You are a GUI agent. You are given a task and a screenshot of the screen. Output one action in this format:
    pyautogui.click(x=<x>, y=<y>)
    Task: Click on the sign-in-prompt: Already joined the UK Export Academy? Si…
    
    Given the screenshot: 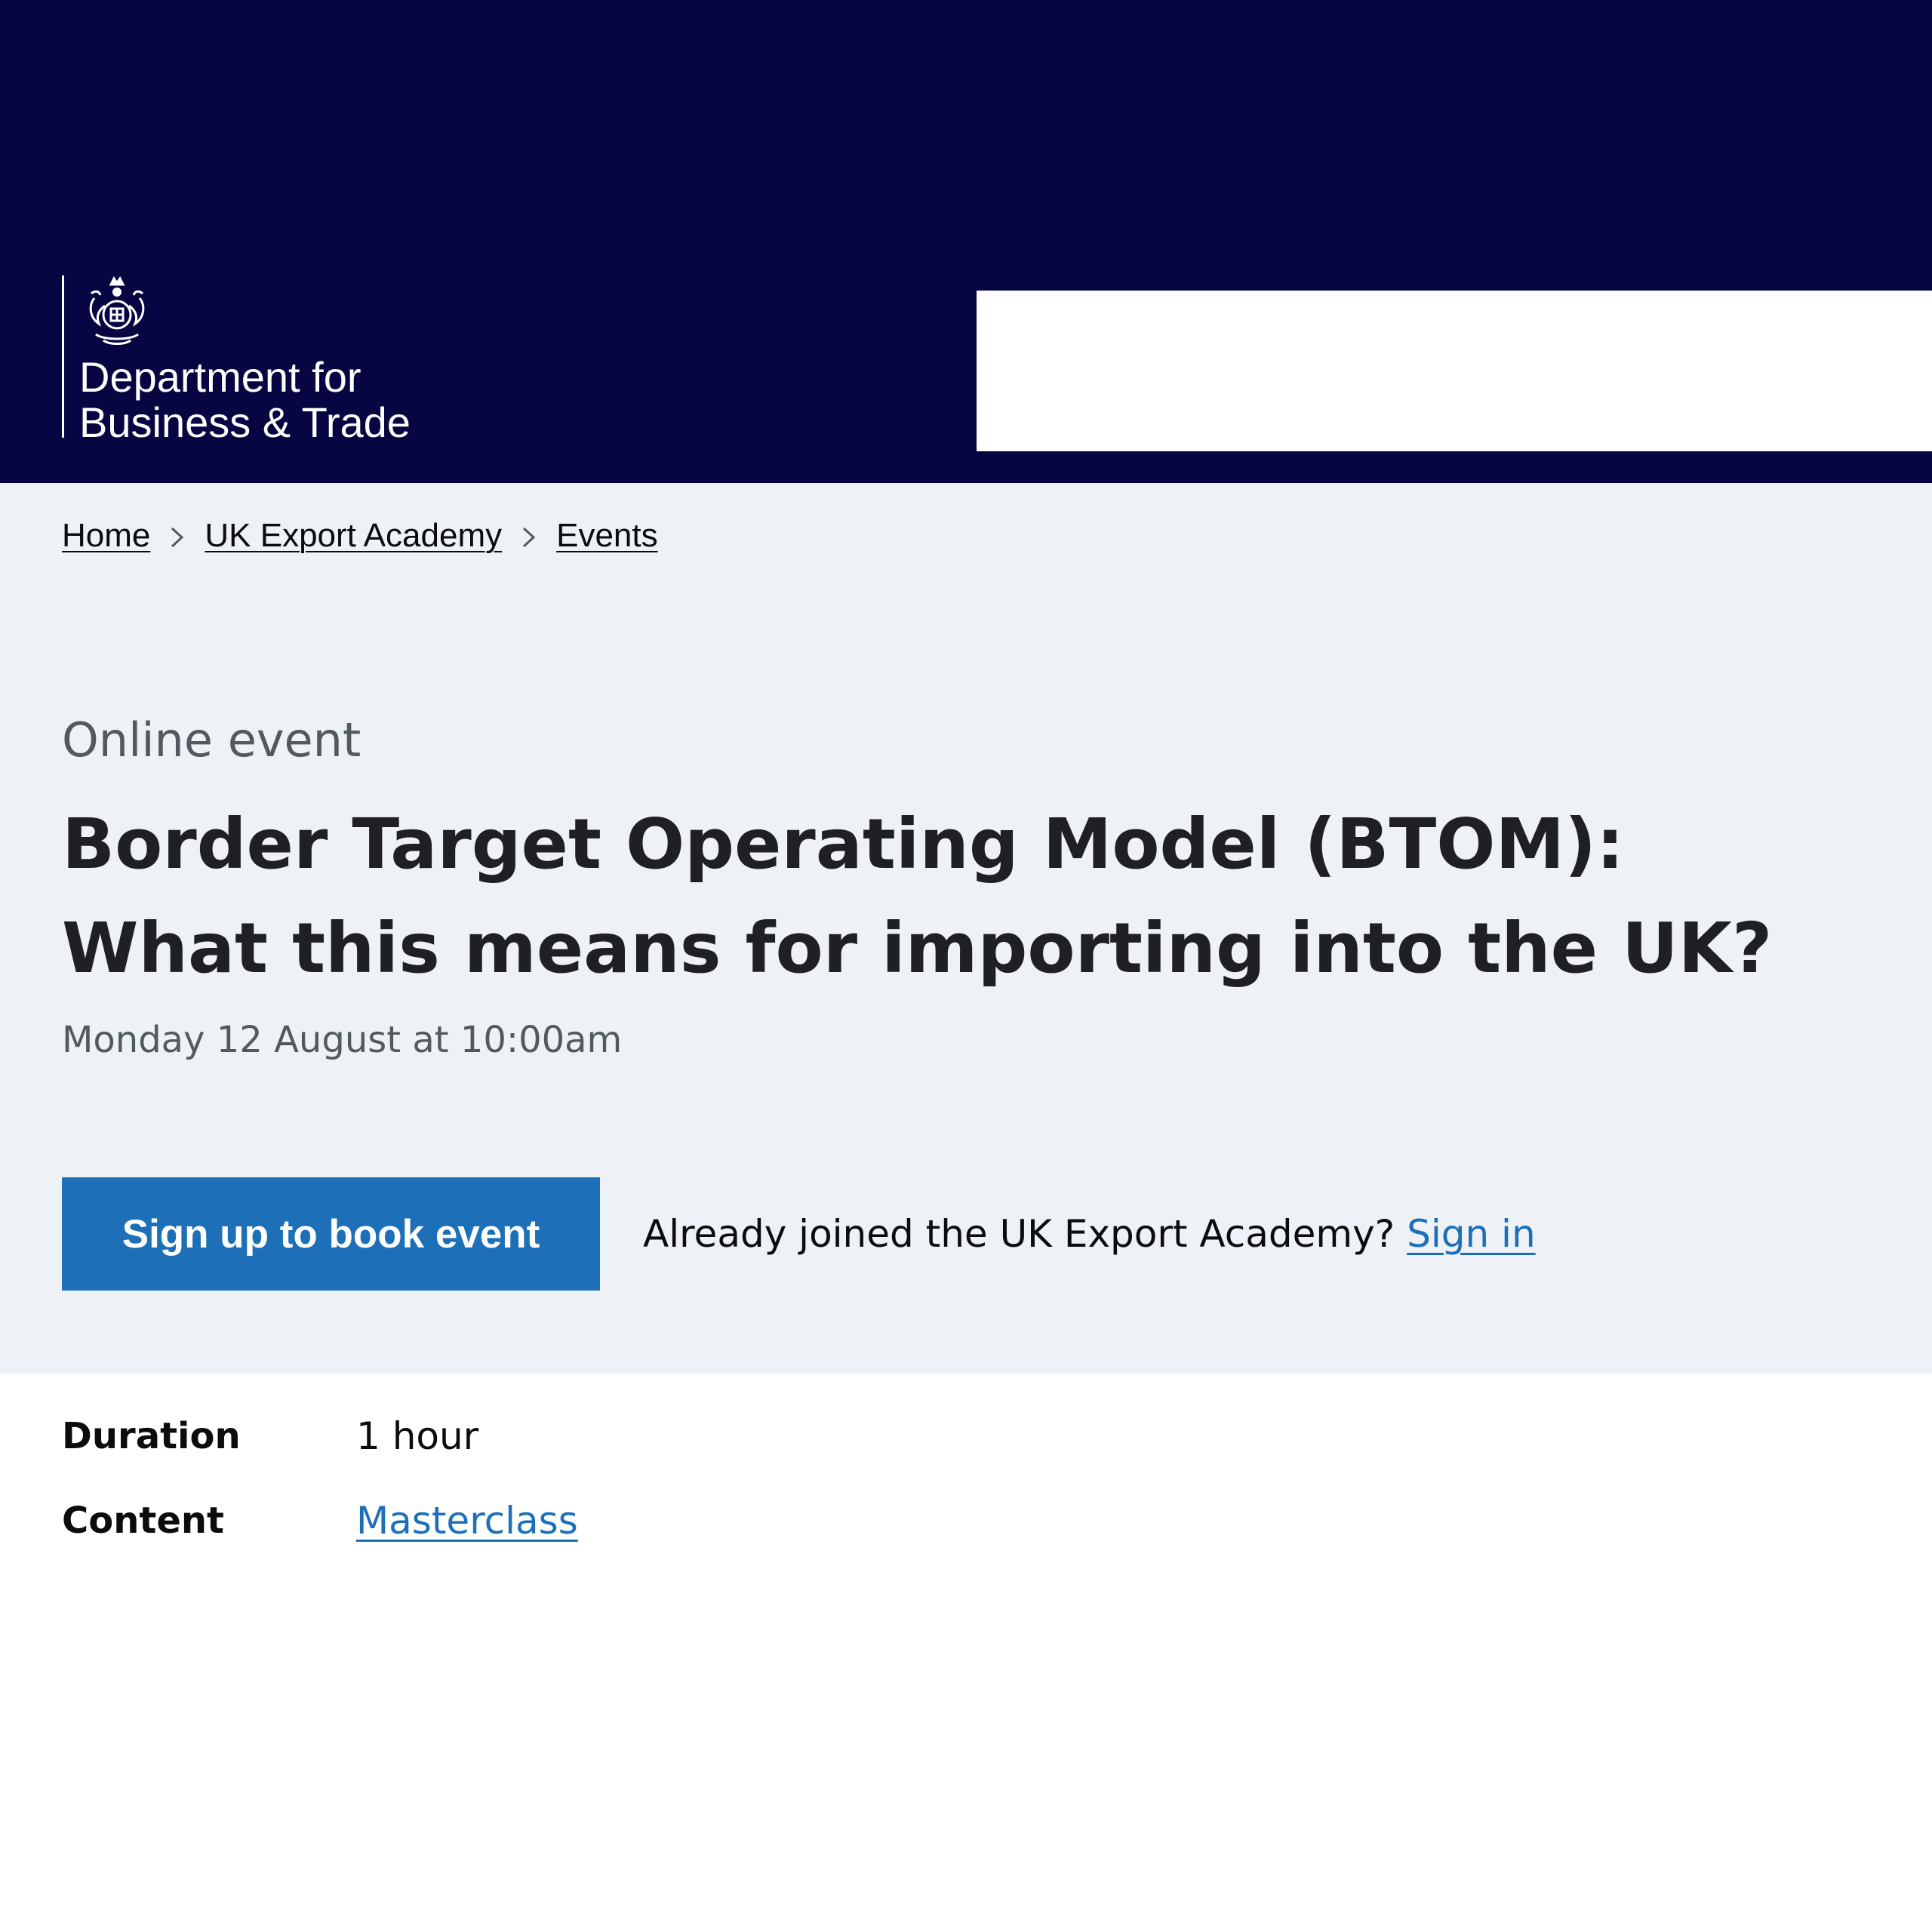 What is the action you would take?
    pyautogui.click(x=1089, y=1234)
    